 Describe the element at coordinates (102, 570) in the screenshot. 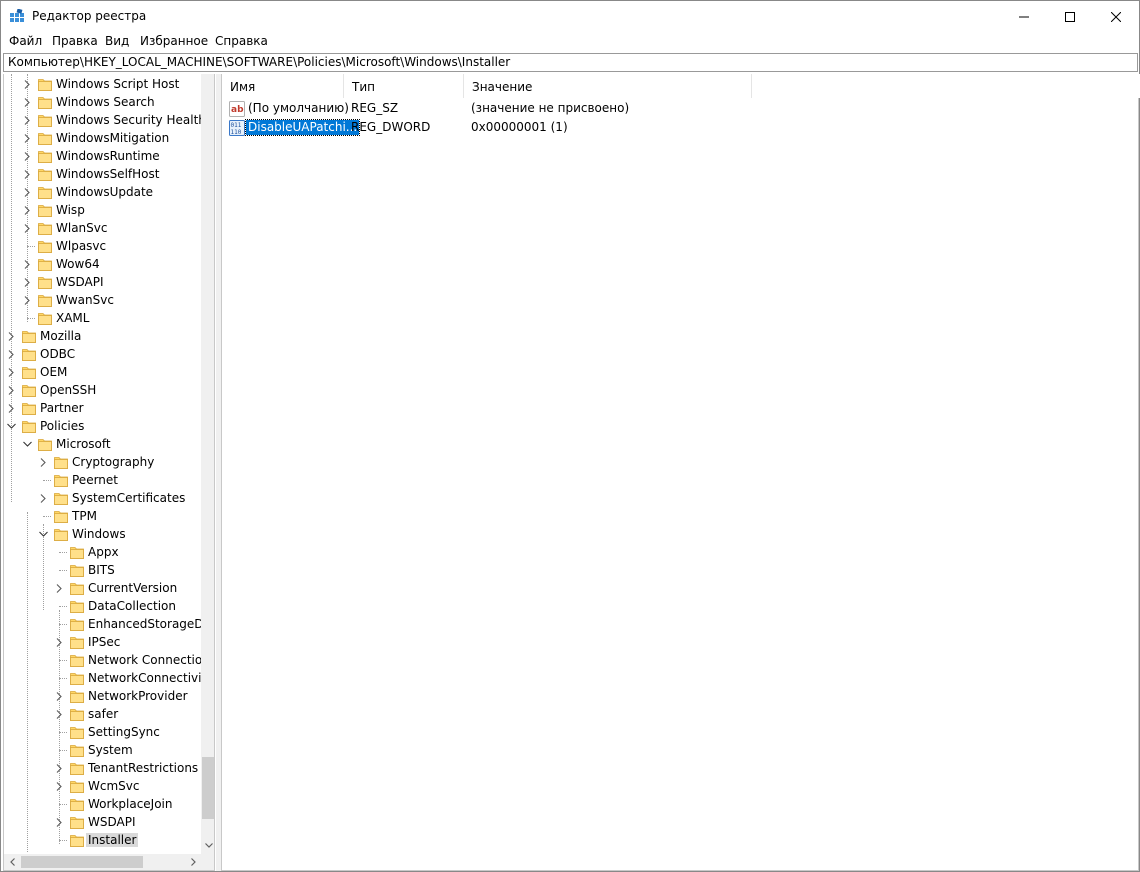

I see `tree-node: BITS` at that location.